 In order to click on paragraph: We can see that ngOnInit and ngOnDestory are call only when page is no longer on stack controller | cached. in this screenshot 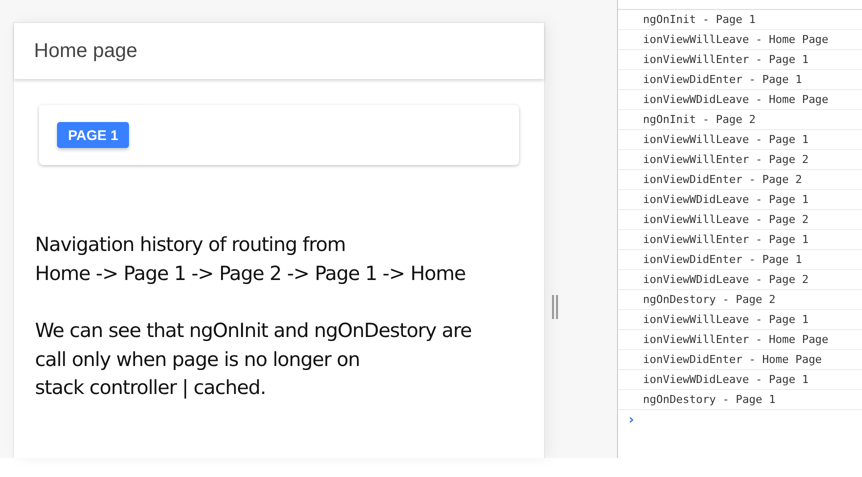, I will do `click(253, 359)`.